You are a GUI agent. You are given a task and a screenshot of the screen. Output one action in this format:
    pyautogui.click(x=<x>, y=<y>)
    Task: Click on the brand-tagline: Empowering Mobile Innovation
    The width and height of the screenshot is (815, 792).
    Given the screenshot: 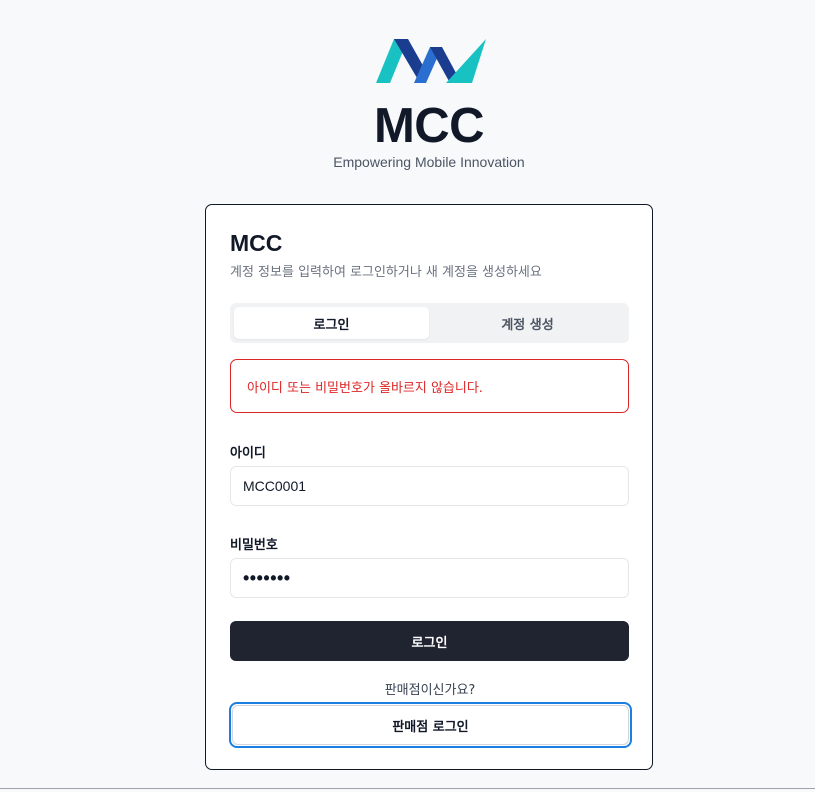 What is the action you would take?
    pyautogui.click(x=429, y=162)
    